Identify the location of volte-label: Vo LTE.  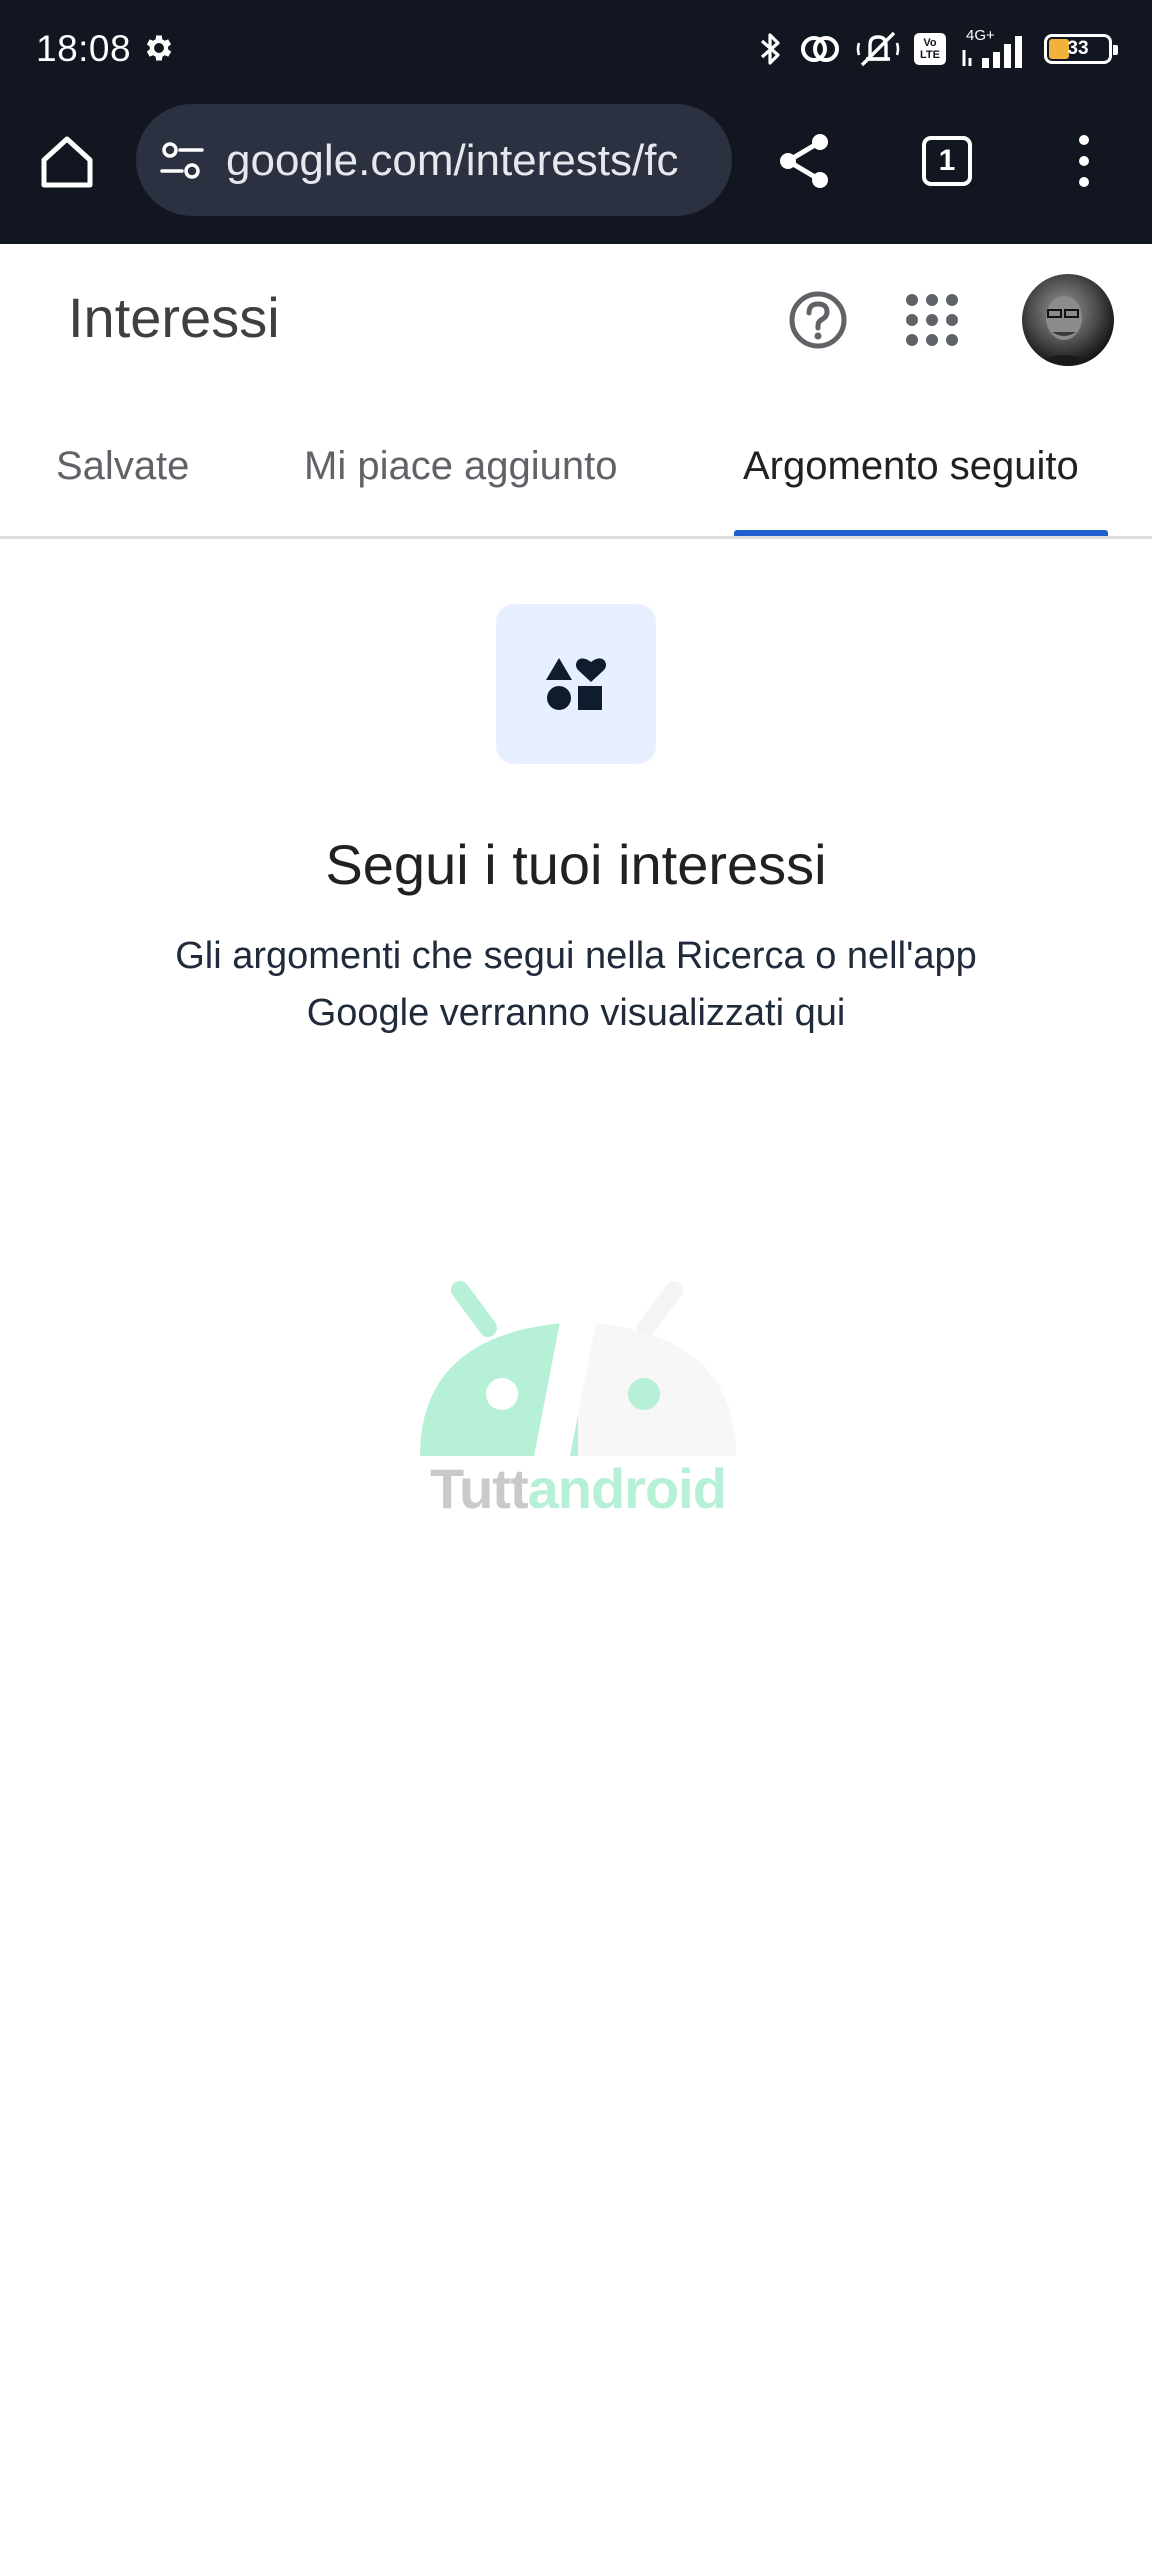
(930, 49).